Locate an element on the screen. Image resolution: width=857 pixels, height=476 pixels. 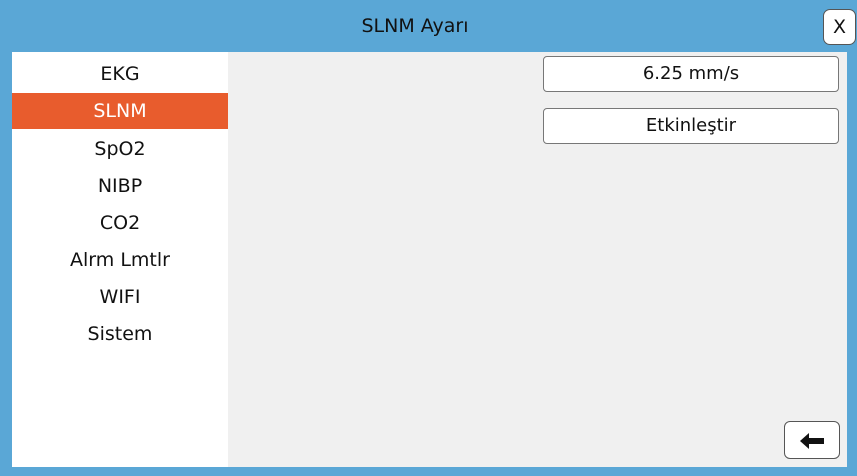
back-button is located at coordinates (812, 440).